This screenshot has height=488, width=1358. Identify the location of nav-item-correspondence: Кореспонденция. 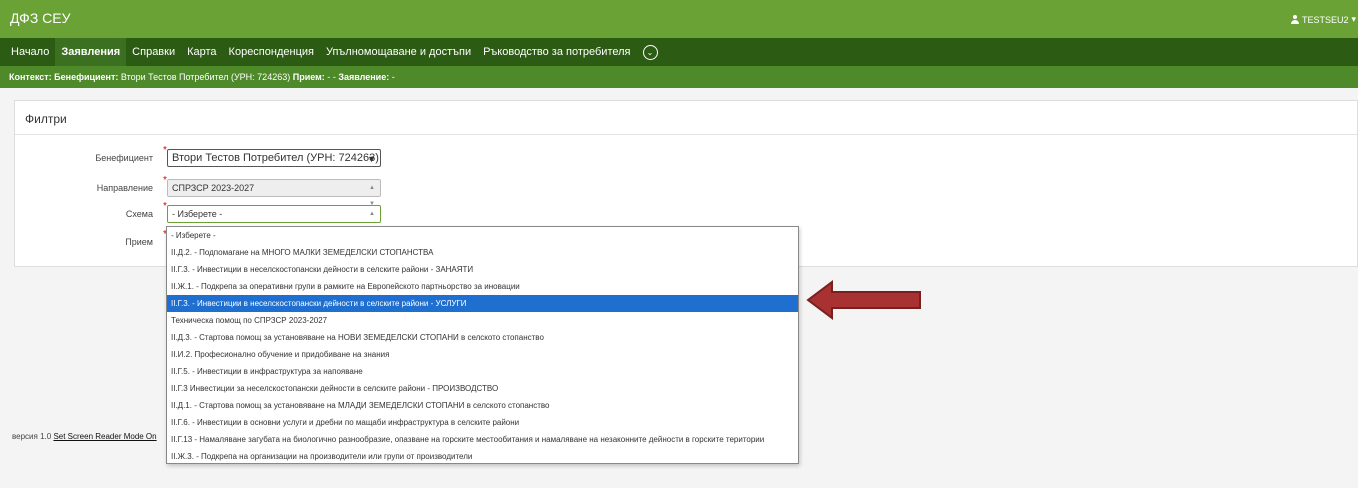
(271, 52).